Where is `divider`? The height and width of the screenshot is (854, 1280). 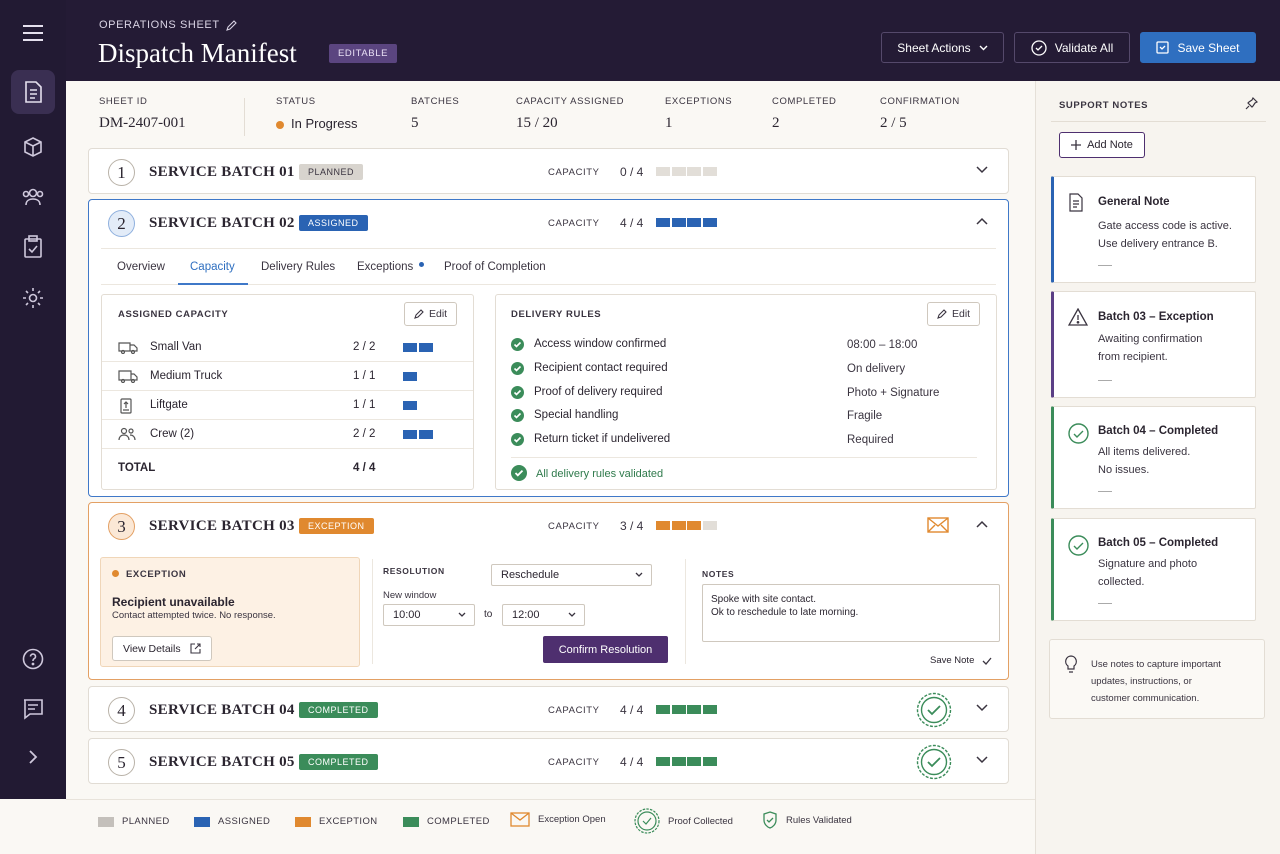 divider is located at coordinates (1158, 121).